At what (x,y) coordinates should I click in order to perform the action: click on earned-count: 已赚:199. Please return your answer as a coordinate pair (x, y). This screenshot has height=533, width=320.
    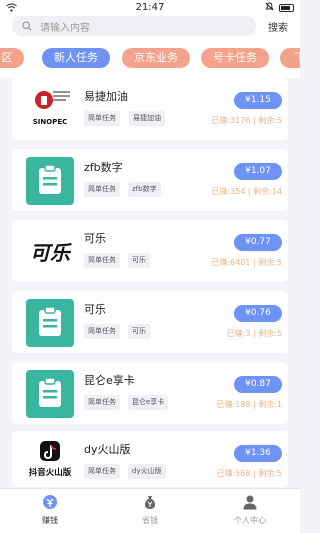
    Looking at the image, I should click on (233, 404).